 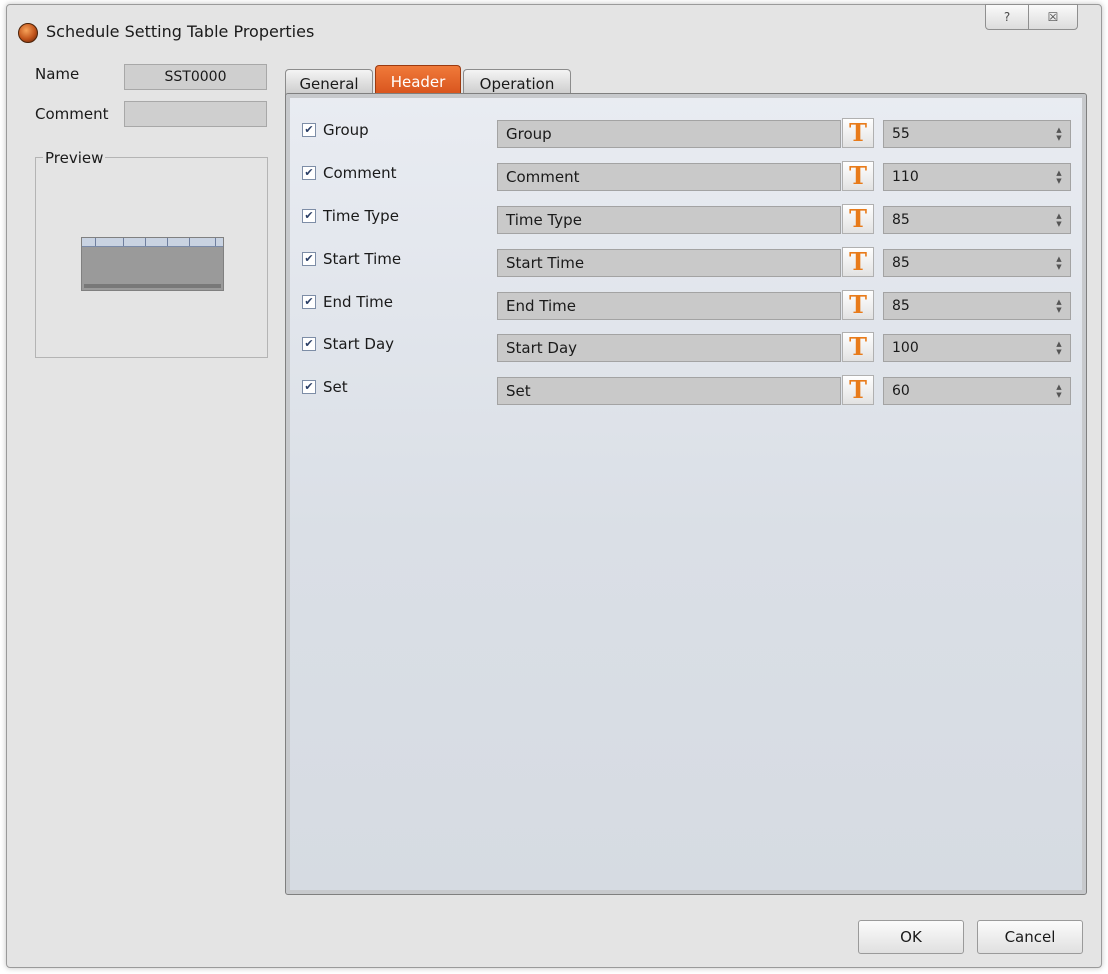 I want to click on header-row-start-time: ✔ Start Time Start Time T 85 ▲ ▼, so click(x=686, y=261).